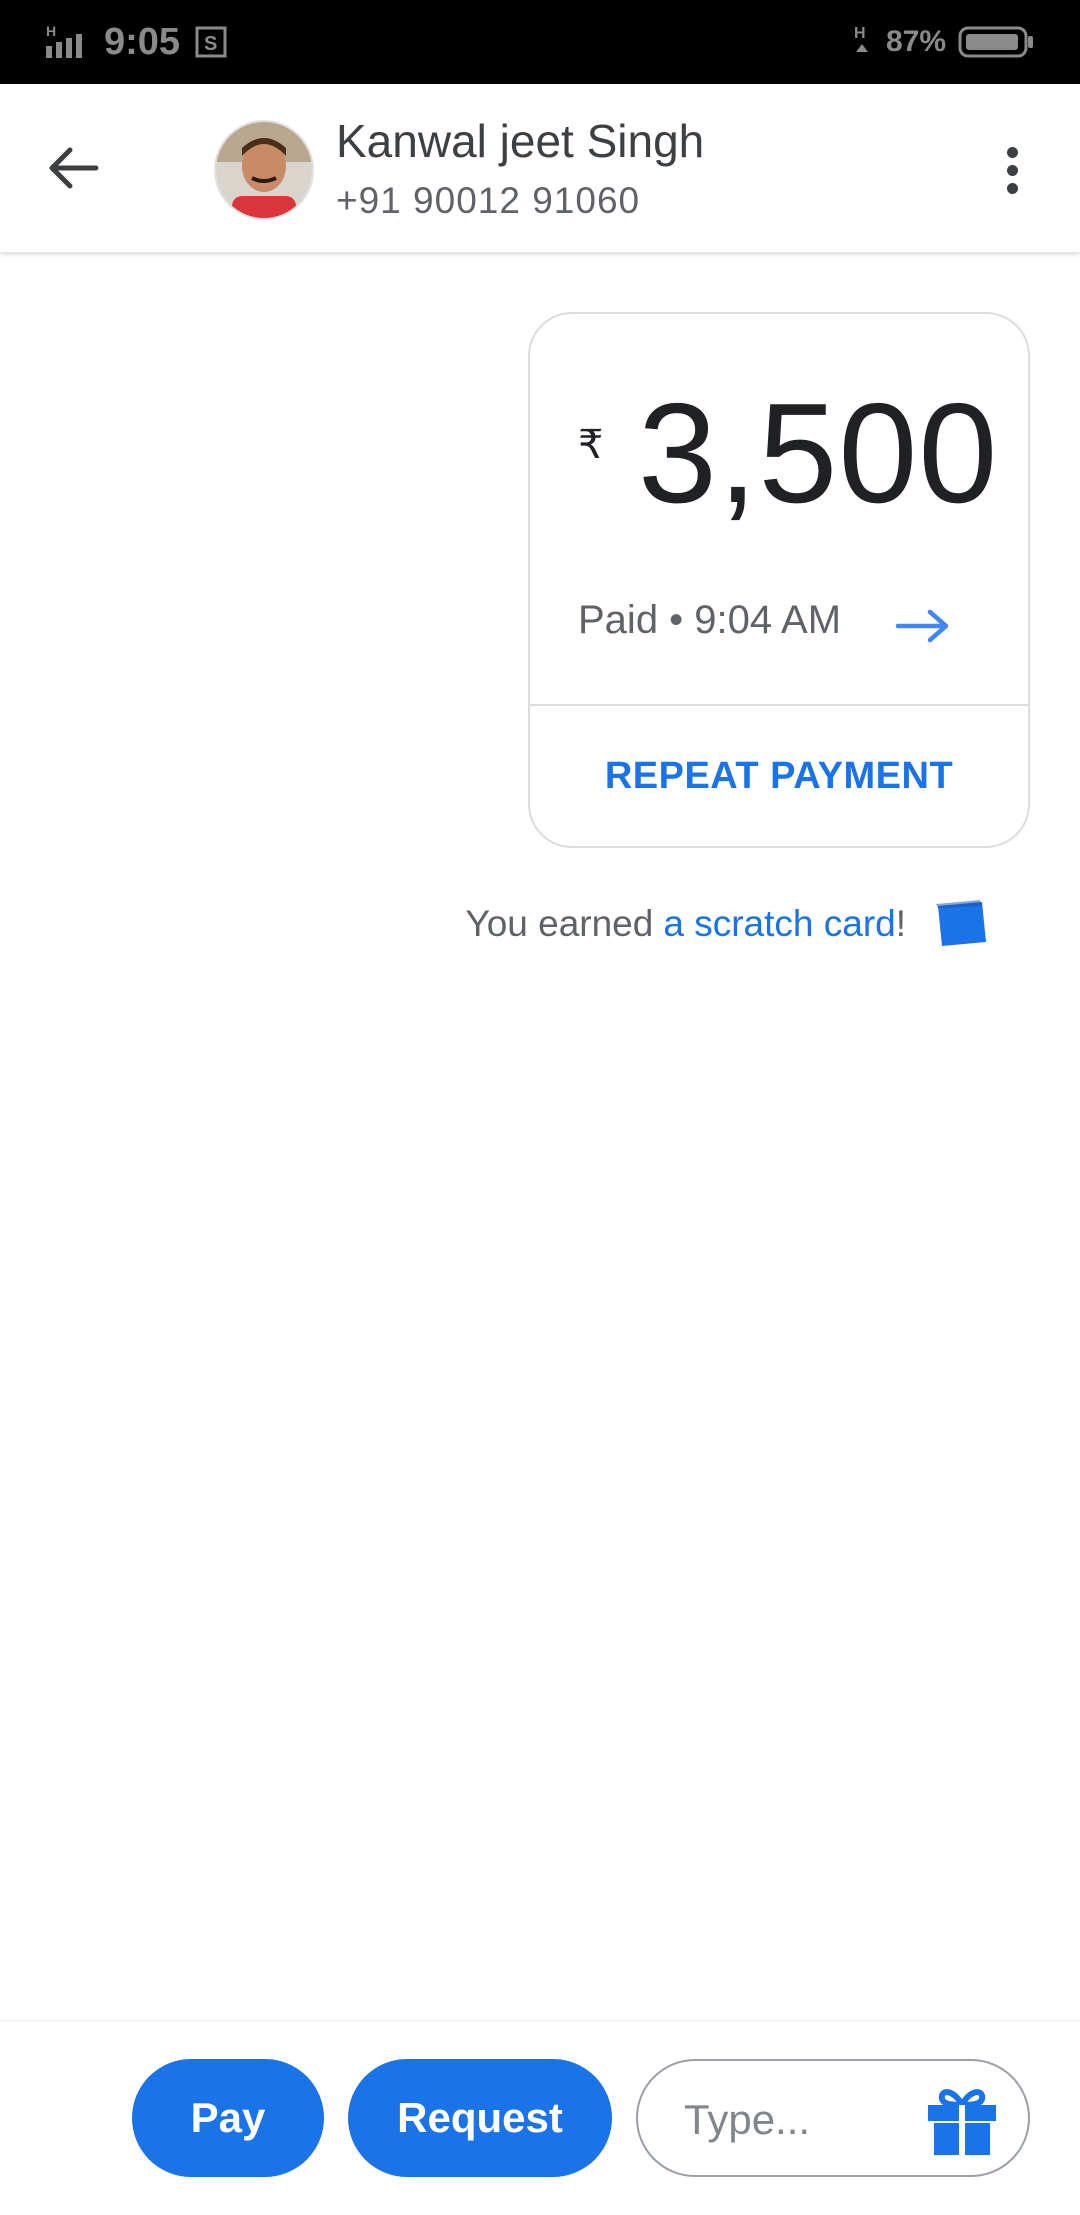 This screenshot has height=2215, width=1080. I want to click on back-button, so click(84, 168).